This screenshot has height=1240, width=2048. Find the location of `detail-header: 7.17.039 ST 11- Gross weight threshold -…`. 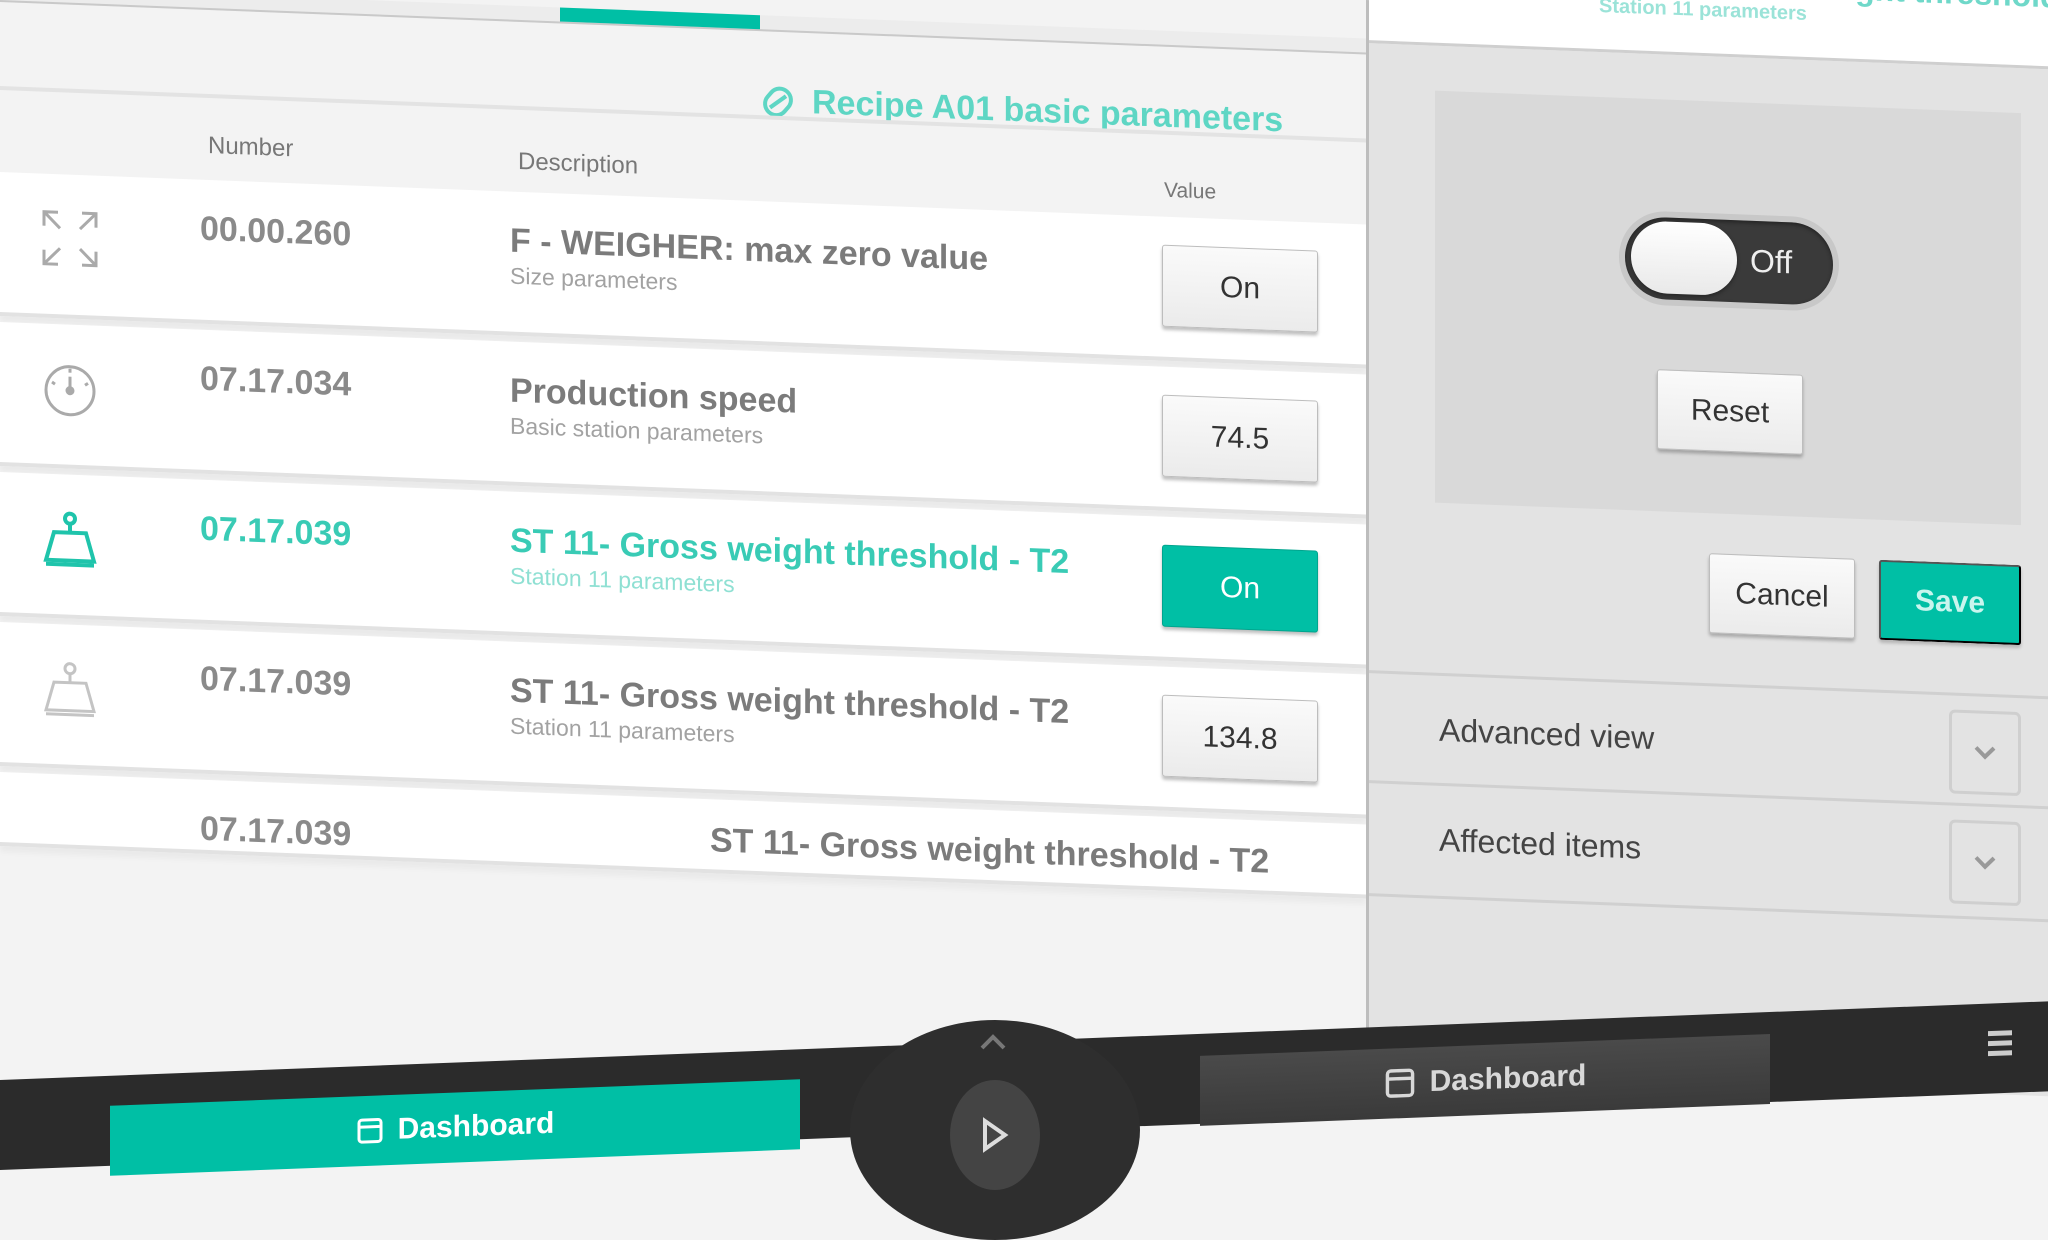

detail-header: 7.17.039 ST 11- Gross weight threshold -… is located at coordinates (1708, 35).